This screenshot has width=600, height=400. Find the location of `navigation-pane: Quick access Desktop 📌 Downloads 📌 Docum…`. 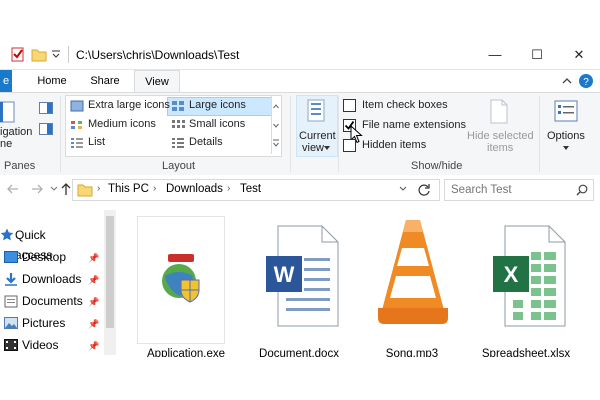

navigation-pane: Quick access Desktop 📌 Downloads 📌 Docum… is located at coordinates (59, 281).